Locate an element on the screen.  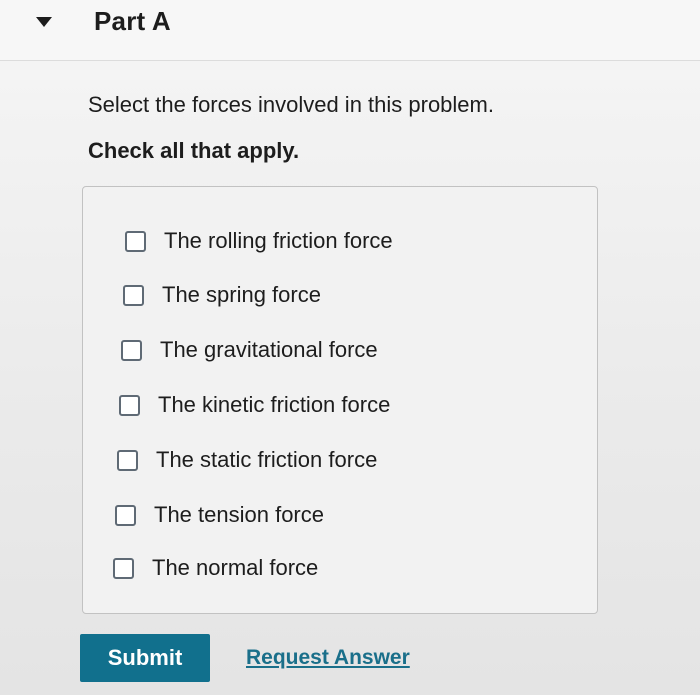
option-label: The normal force is located at coordinates (235, 567).